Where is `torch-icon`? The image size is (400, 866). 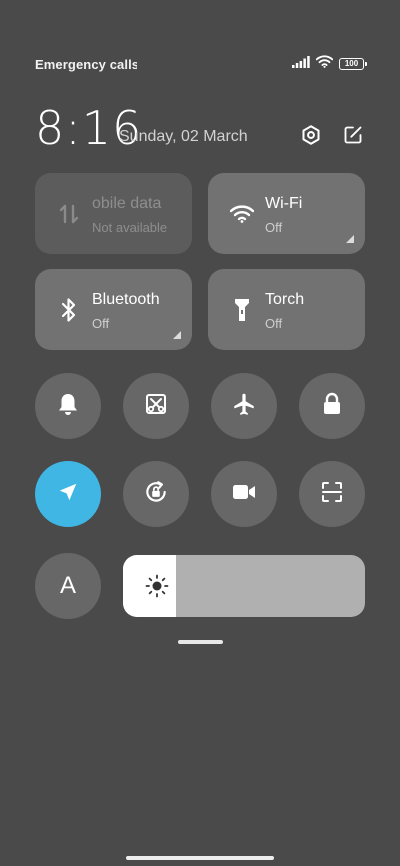 torch-icon is located at coordinates (242, 310).